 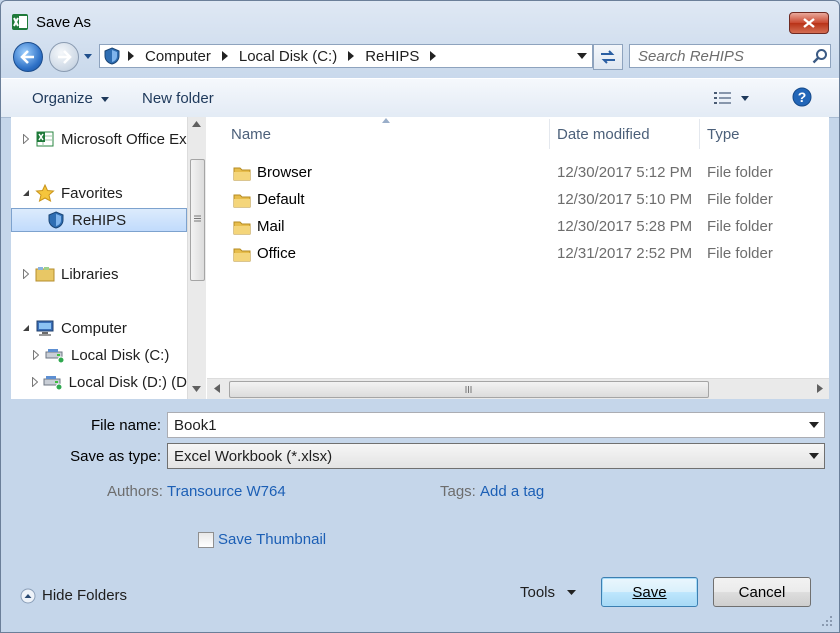 What do you see at coordinates (178, 98) in the screenshot?
I see `new-folder-button: New folder` at bounding box center [178, 98].